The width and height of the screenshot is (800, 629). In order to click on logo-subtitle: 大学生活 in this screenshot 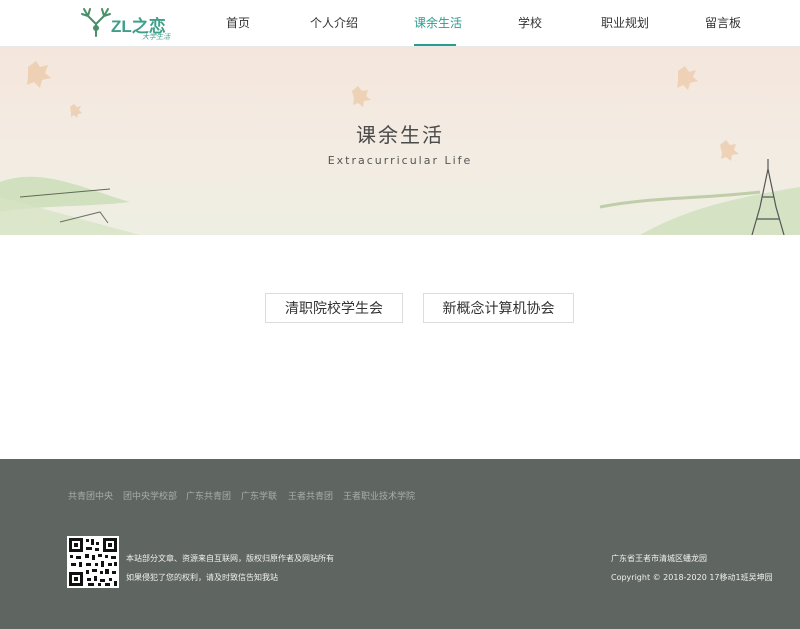, I will do `click(156, 37)`.